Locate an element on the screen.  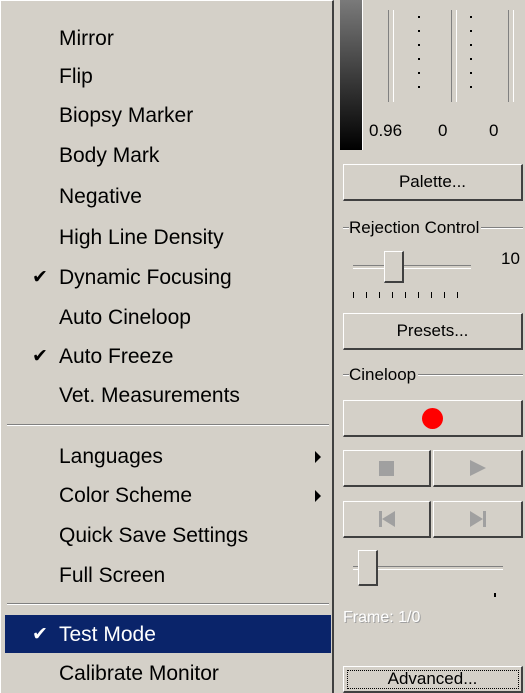
frame-slider-thumb is located at coordinates (368, 568).